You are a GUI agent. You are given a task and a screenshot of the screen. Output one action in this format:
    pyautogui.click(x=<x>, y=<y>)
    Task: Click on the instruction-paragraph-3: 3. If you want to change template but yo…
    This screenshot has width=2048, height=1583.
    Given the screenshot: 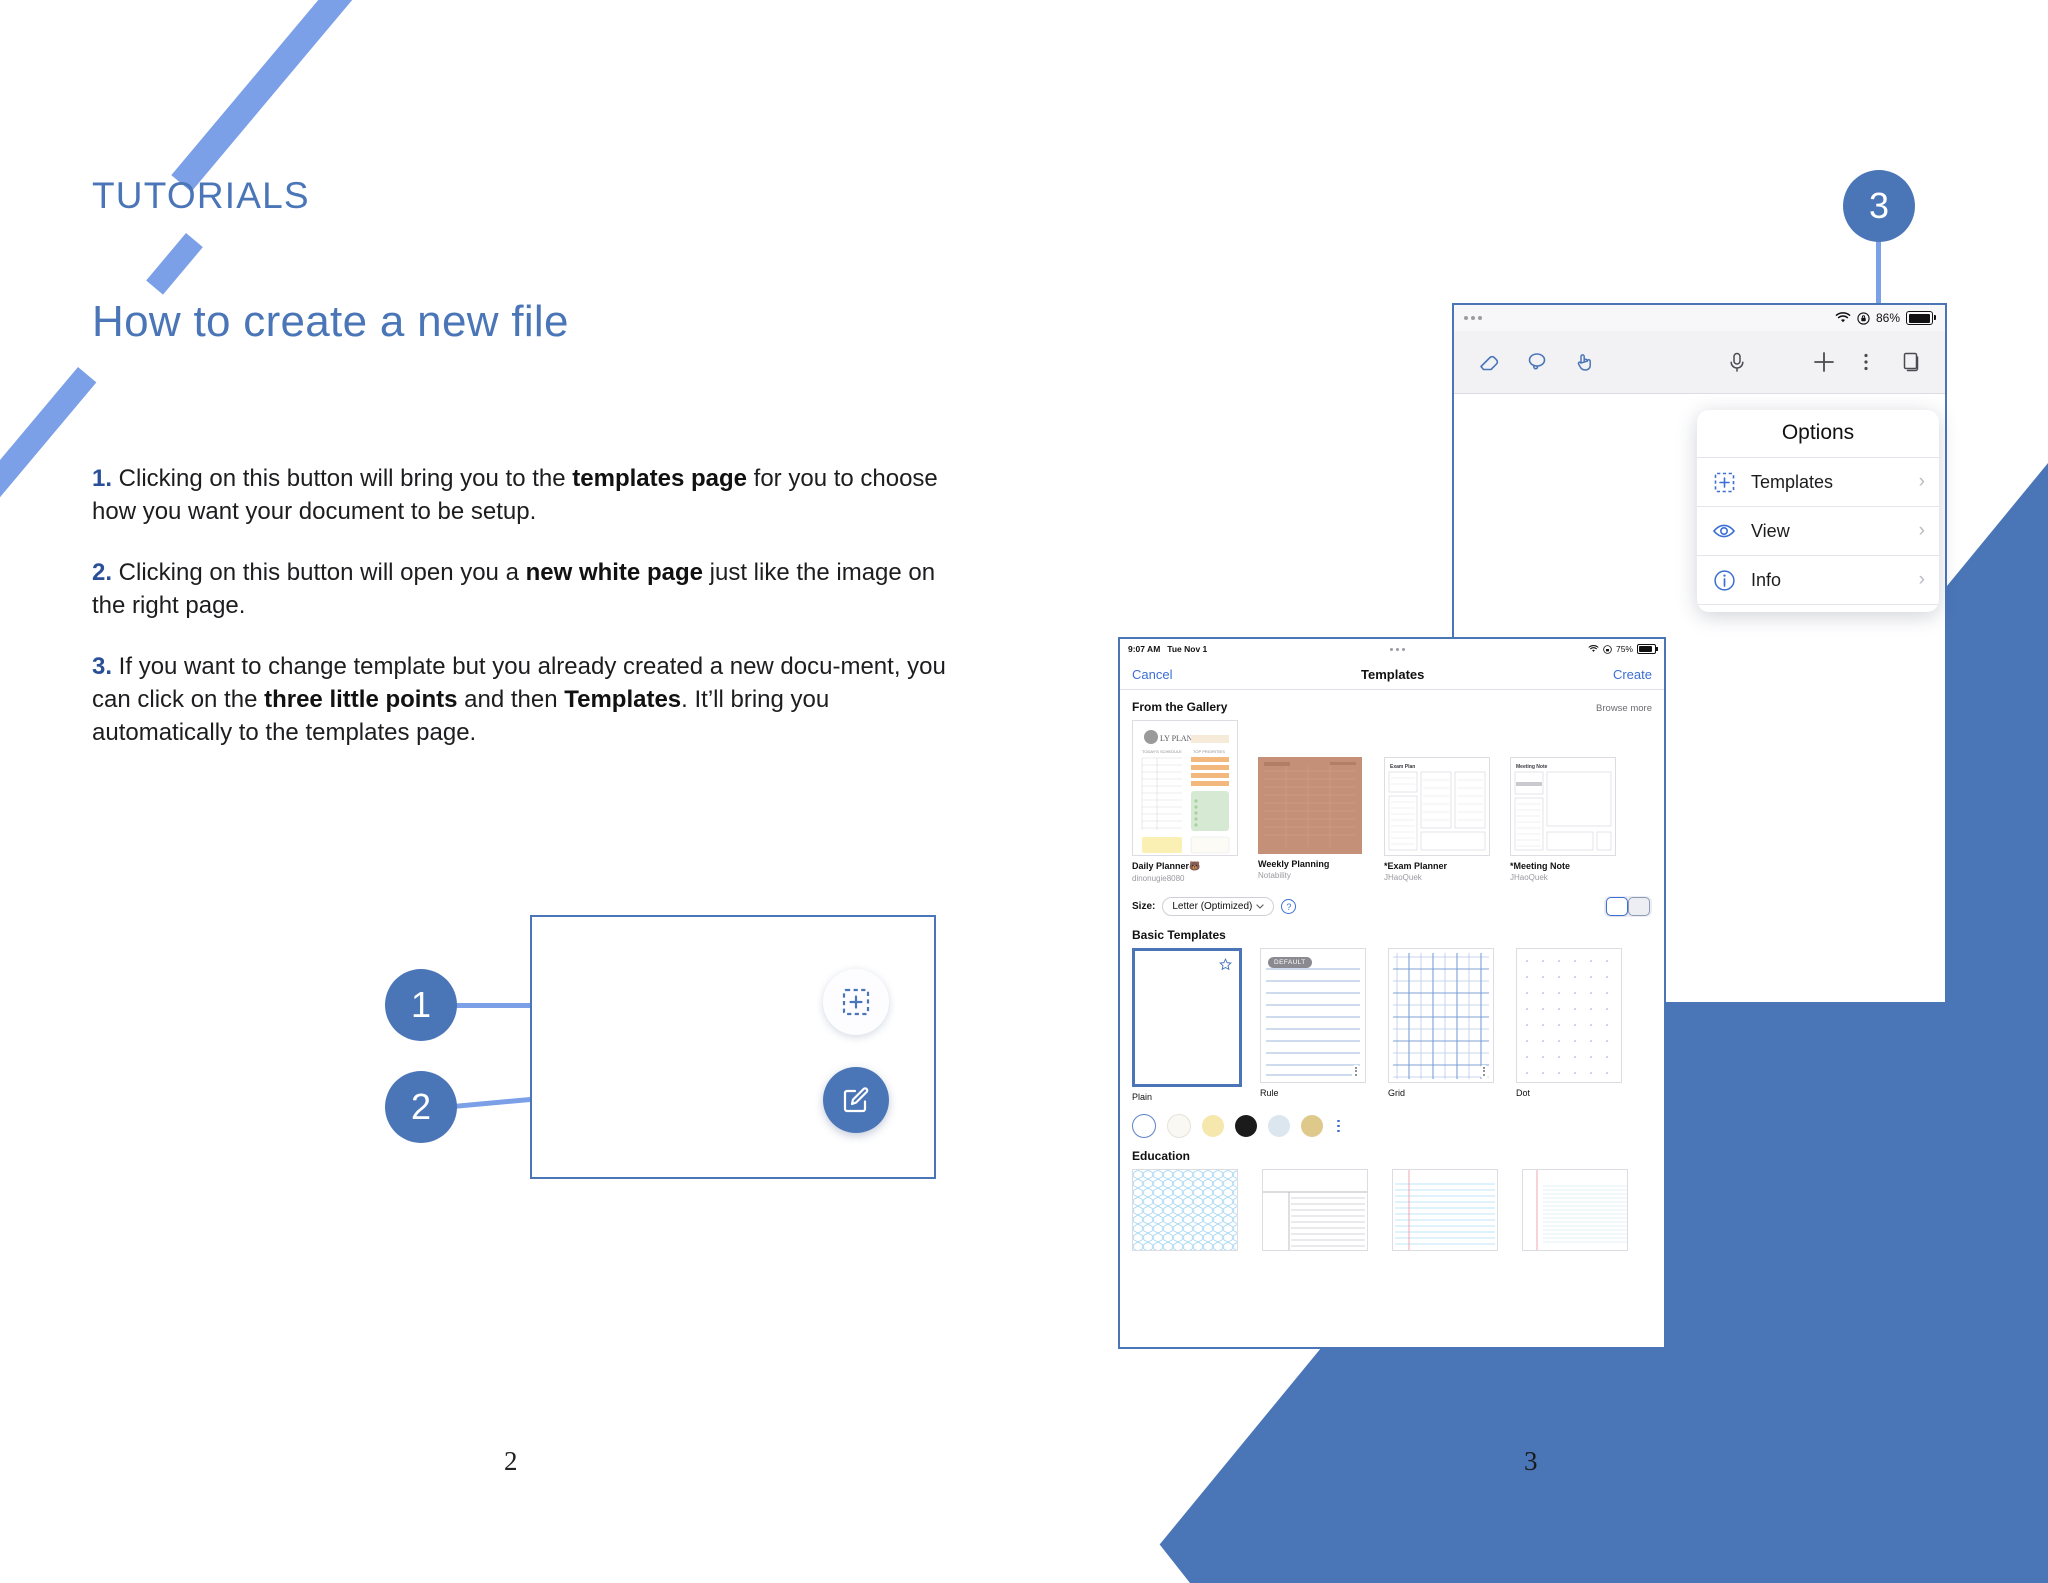 What is the action you would take?
    pyautogui.click(x=519, y=699)
    